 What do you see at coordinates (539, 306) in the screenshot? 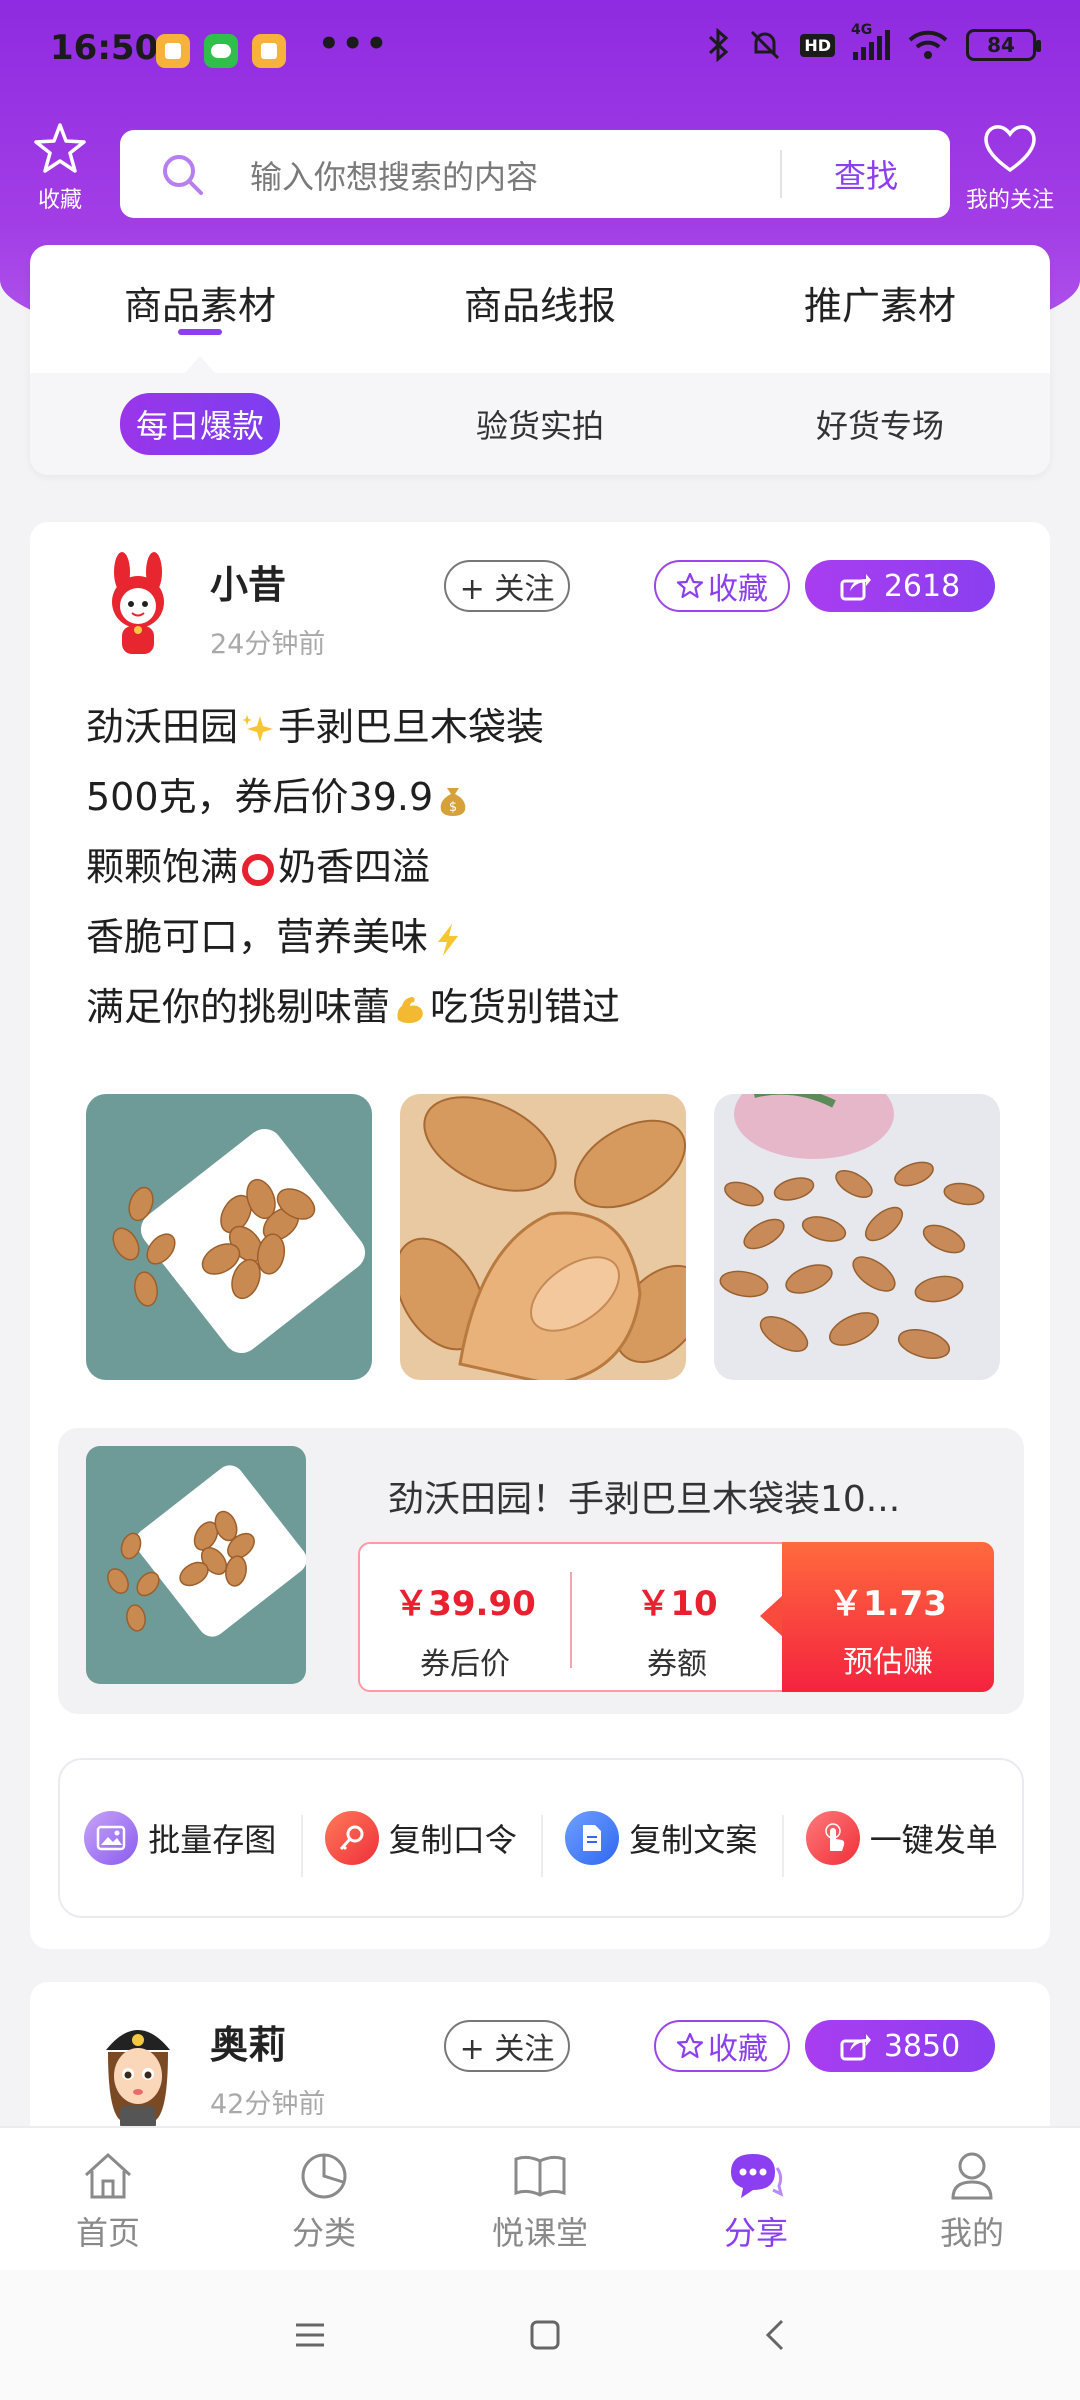
I see `tab-label: 商品线报` at bounding box center [539, 306].